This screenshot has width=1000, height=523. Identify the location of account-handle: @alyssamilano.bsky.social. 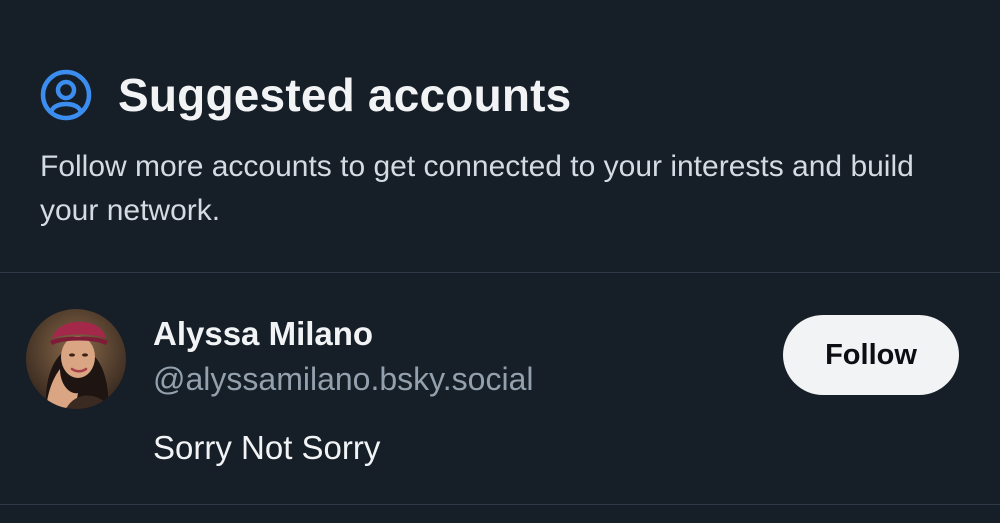
(343, 379).